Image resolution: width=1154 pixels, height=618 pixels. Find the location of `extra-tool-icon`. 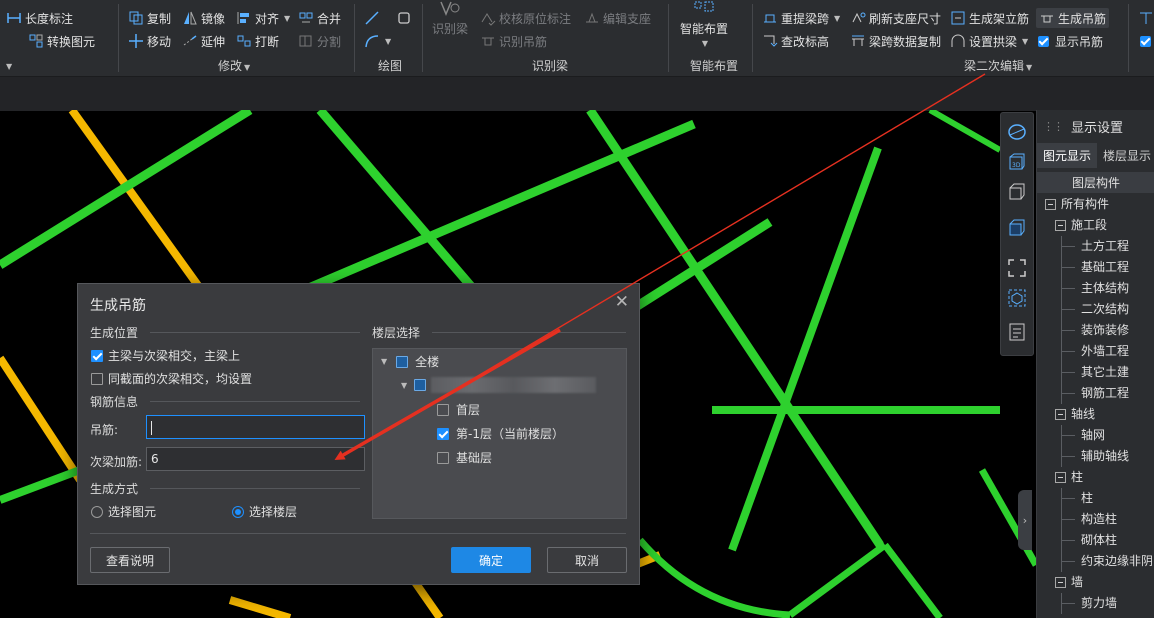

extra-tool-icon is located at coordinates (1146, 18).